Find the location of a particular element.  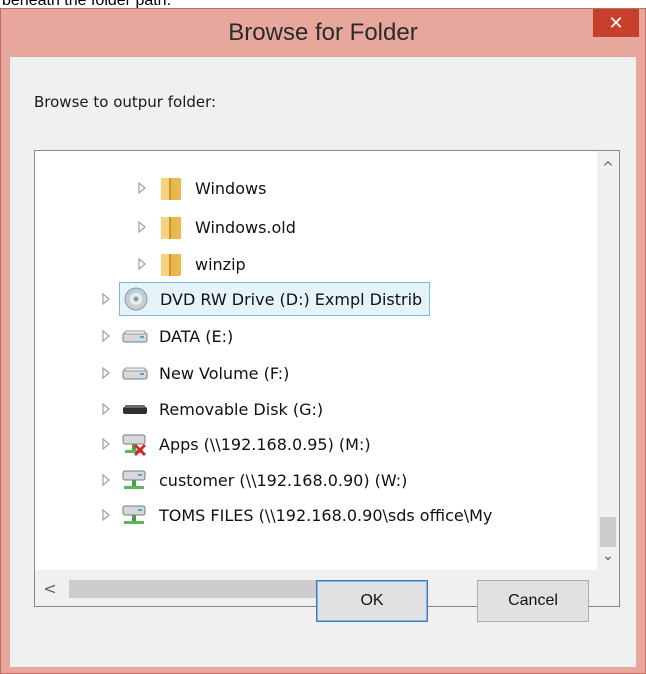

tree-item: New Volume (F:) is located at coordinates (195, 373).